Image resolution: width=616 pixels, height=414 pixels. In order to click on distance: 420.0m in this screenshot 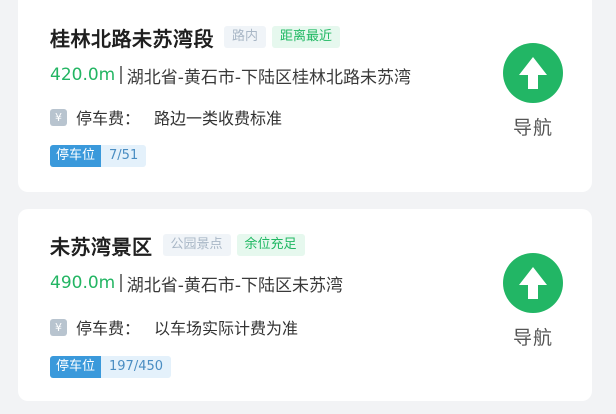, I will do `click(83, 75)`.